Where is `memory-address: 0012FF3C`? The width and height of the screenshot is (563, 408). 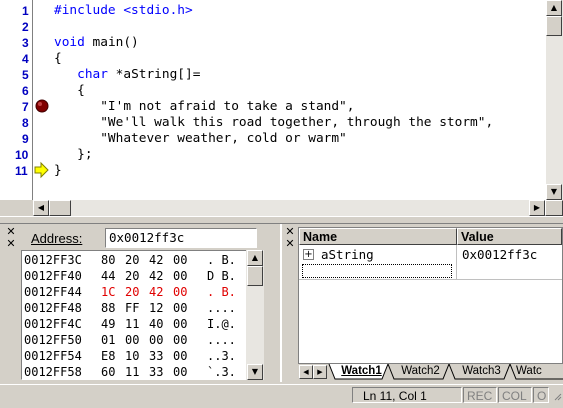
memory-address: 0012FF3C is located at coordinates (53, 260).